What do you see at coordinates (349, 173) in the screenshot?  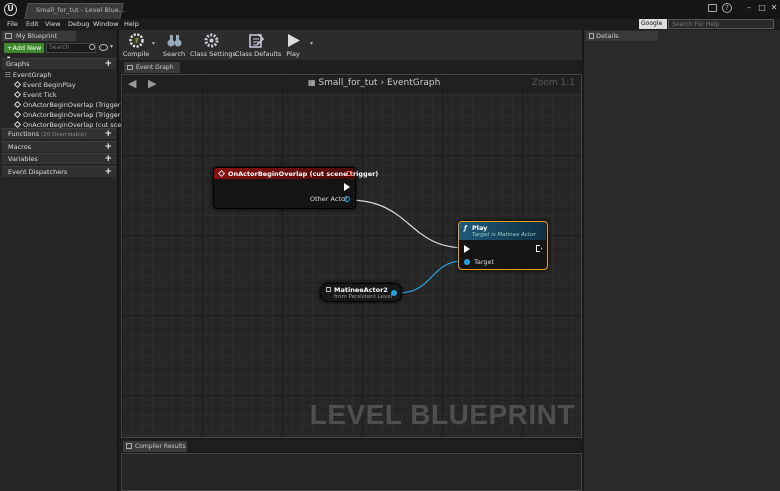 I see `event-delegate-pin-icon` at bounding box center [349, 173].